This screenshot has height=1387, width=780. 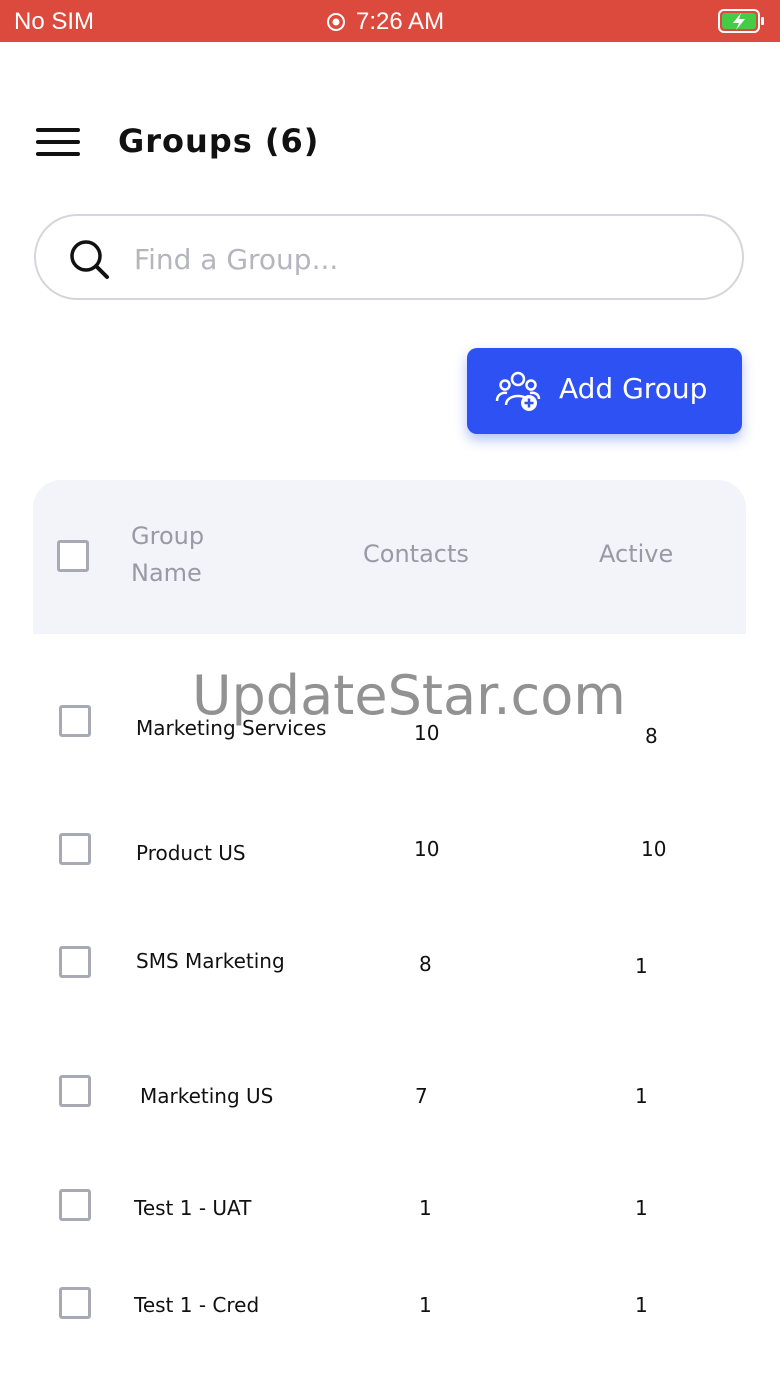 What do you see at coordinates (206, 1096) in the screenshot?
I see `group-name: Marketing US` at bounding box center [206, 1096].